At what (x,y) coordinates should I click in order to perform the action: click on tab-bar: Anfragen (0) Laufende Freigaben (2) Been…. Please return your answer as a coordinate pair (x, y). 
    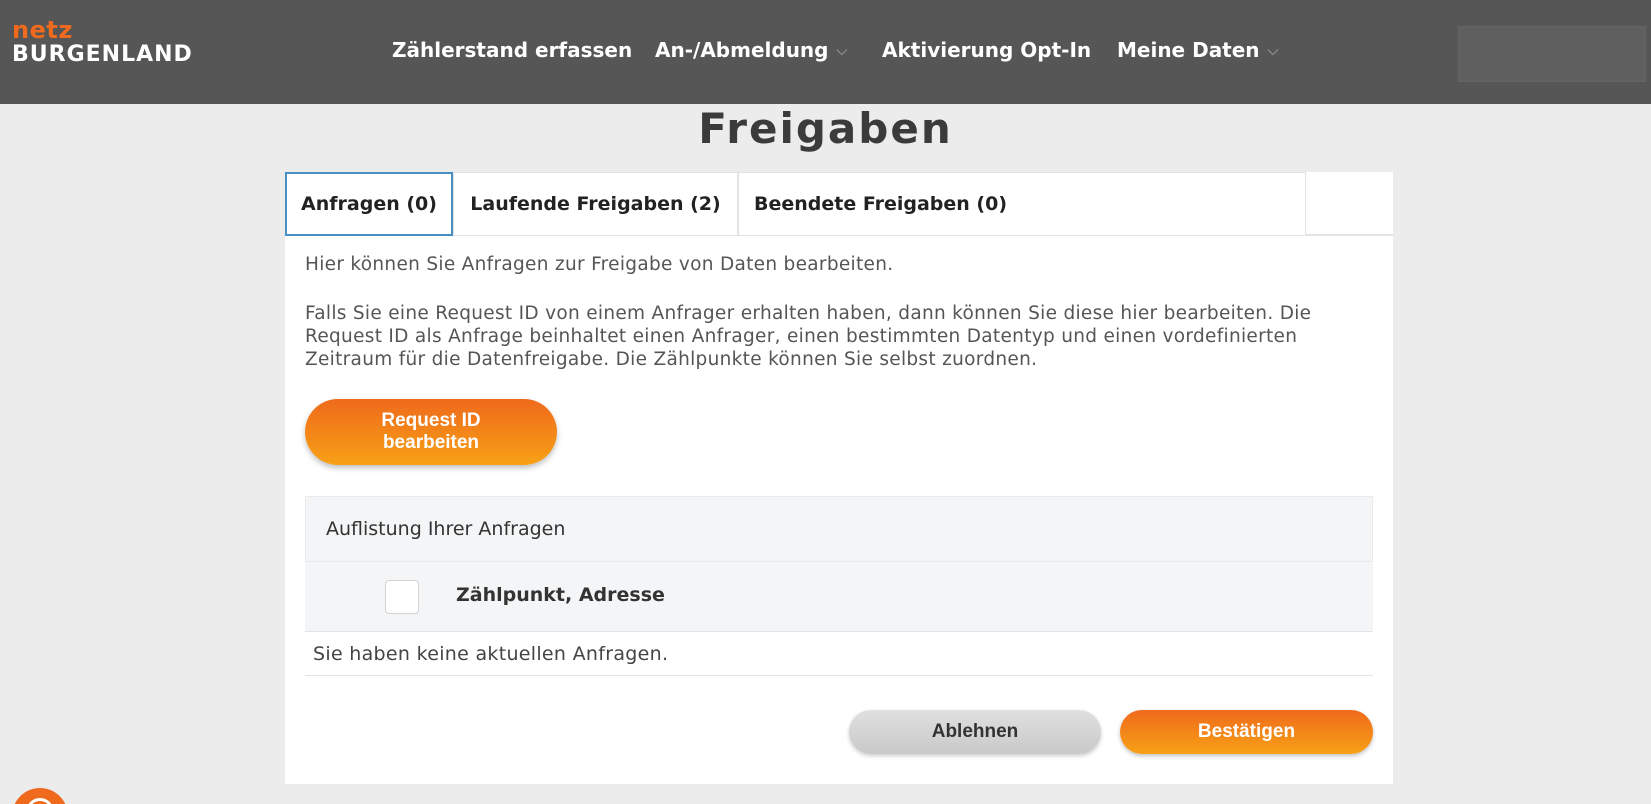
    Looking at the image, I should click on (839, 204).